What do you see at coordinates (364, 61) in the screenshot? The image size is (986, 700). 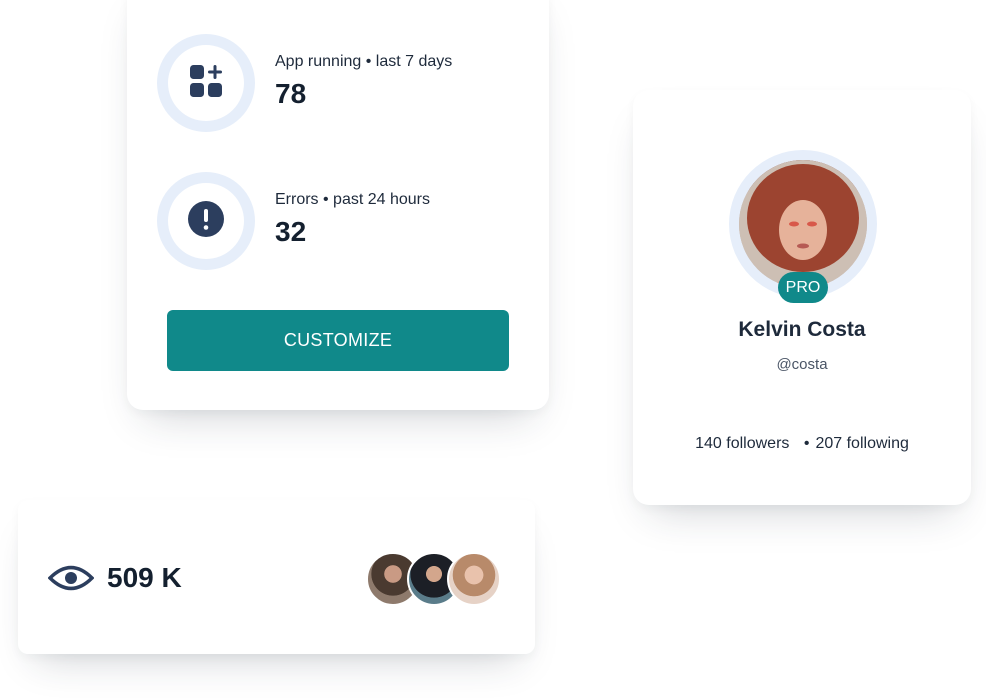 I see `apps-stat-label: App running • last 7 days` at bounding box center [364, 61].